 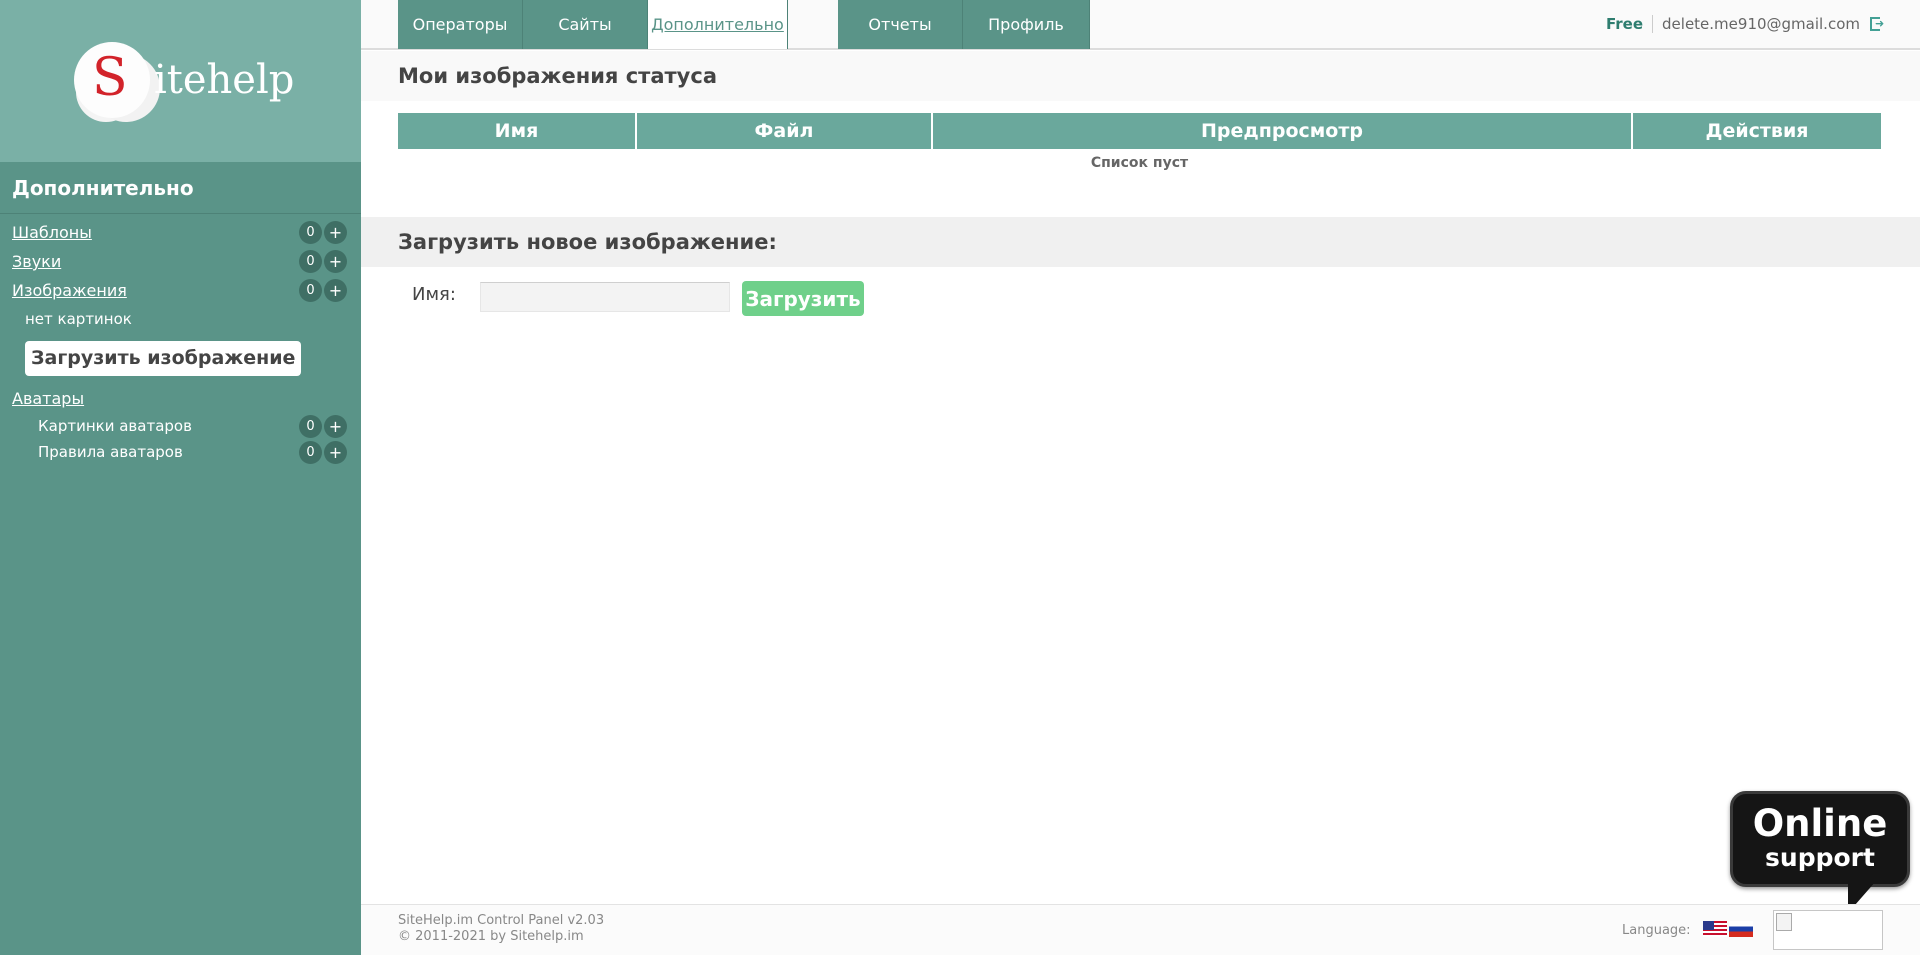 I want to click on add-template-button: +, so click(x=335, y=232).